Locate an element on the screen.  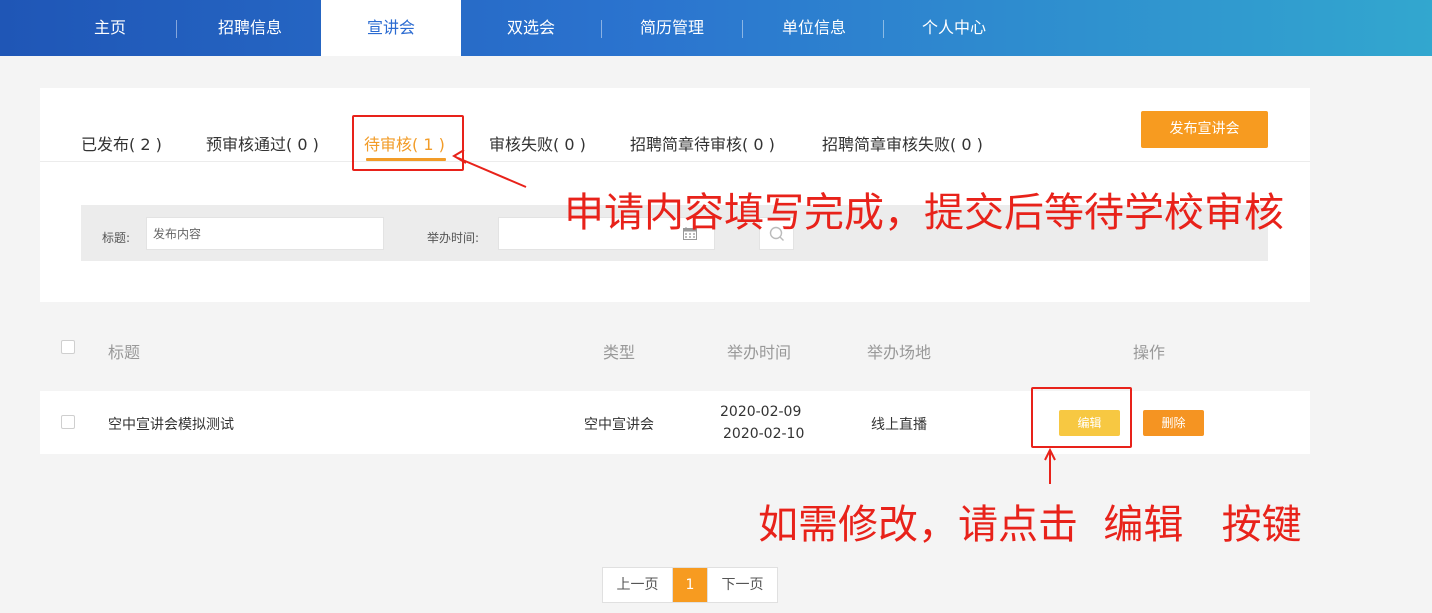
nav-item-job-fair: 双选会 is located at coordinates (531, 28).